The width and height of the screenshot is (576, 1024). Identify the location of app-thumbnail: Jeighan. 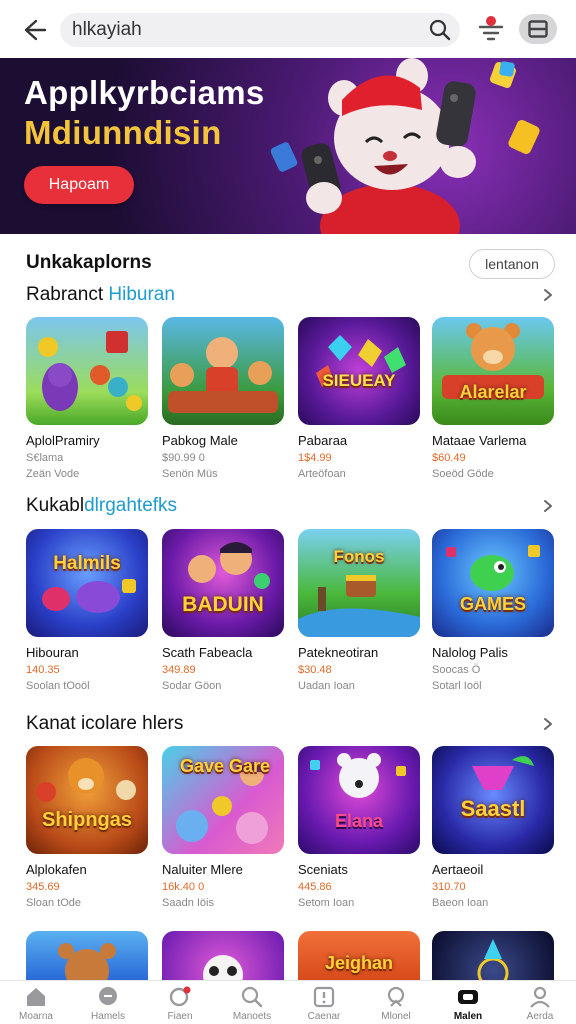
(359, 955).